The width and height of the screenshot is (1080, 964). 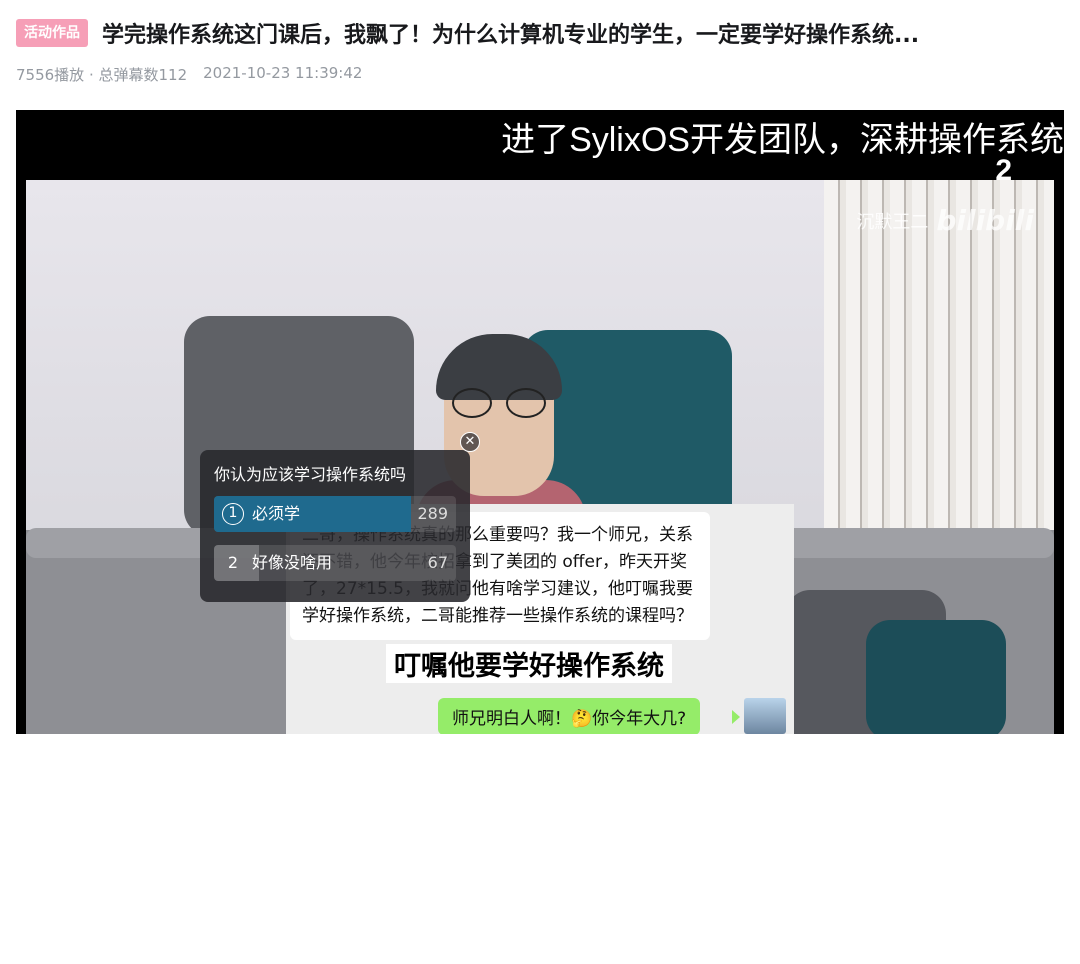 What do you see at coordinates (437, 562) in the screenshot?
I see `poll-option-2-count: 67` at bounding box center [437, 562].